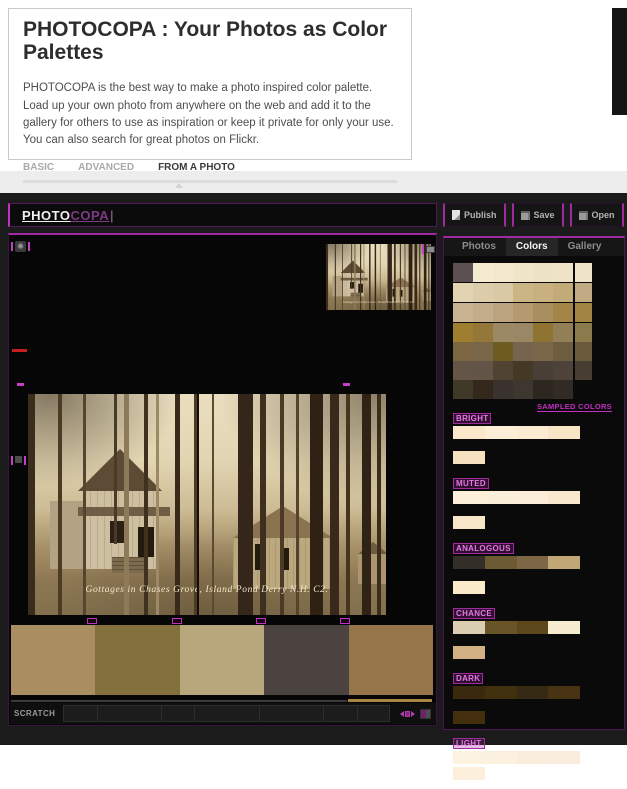  What do you see at coordinates (474, 215) in the screenshot?
I see `publish-button: Publish` at bounding box center [474, 215].